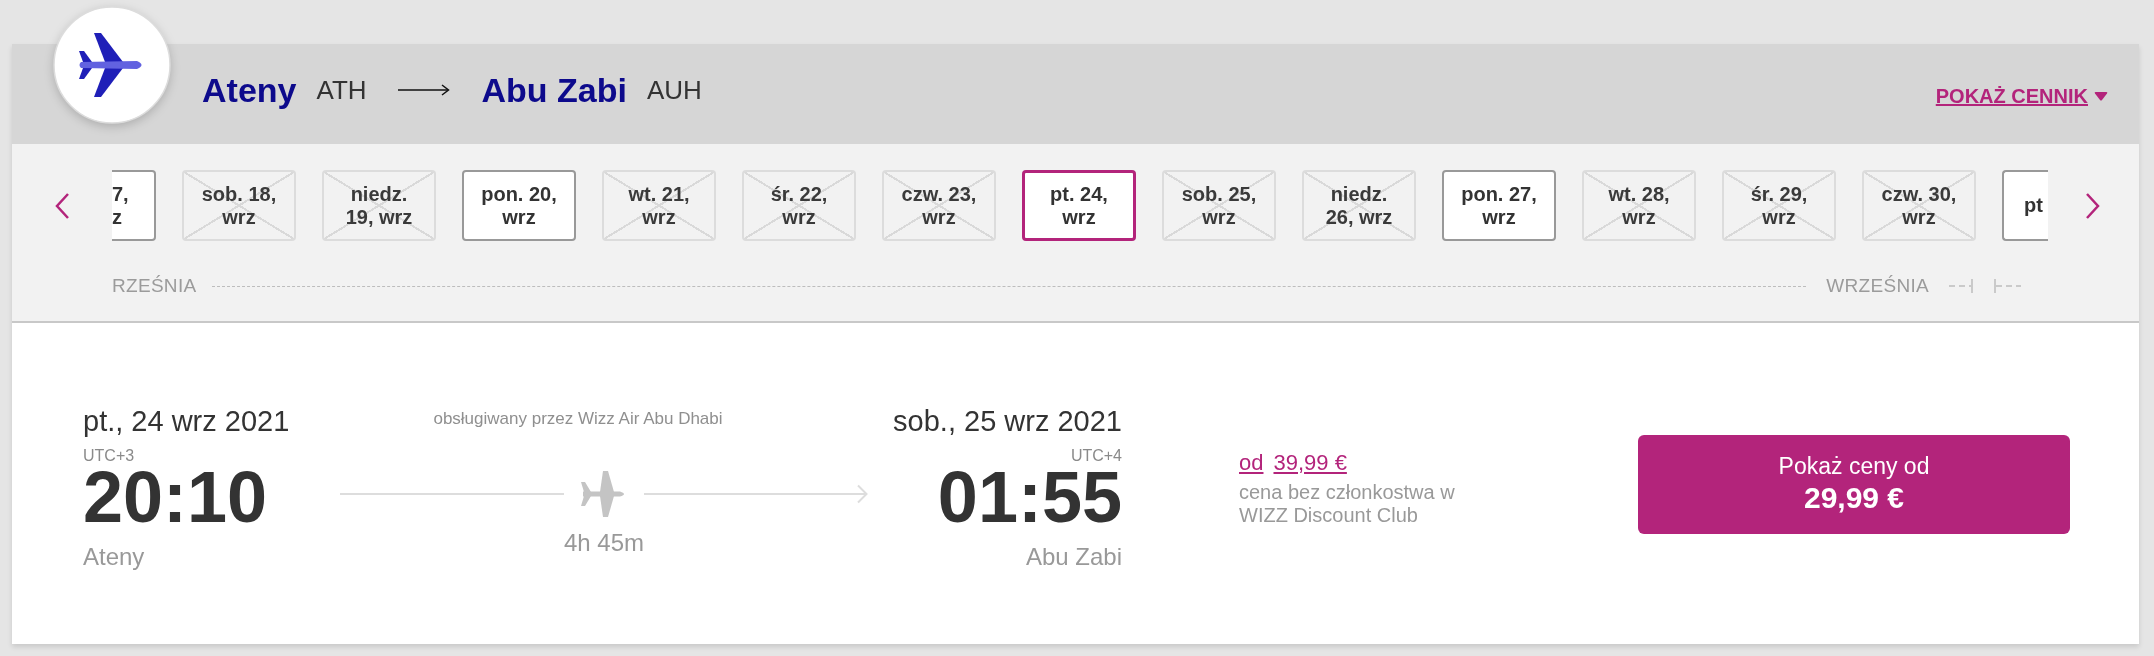 Image resolution: width=2154 pixels, height=656 pixels. I want to click on origin-code: ATH, so click(341, 90).